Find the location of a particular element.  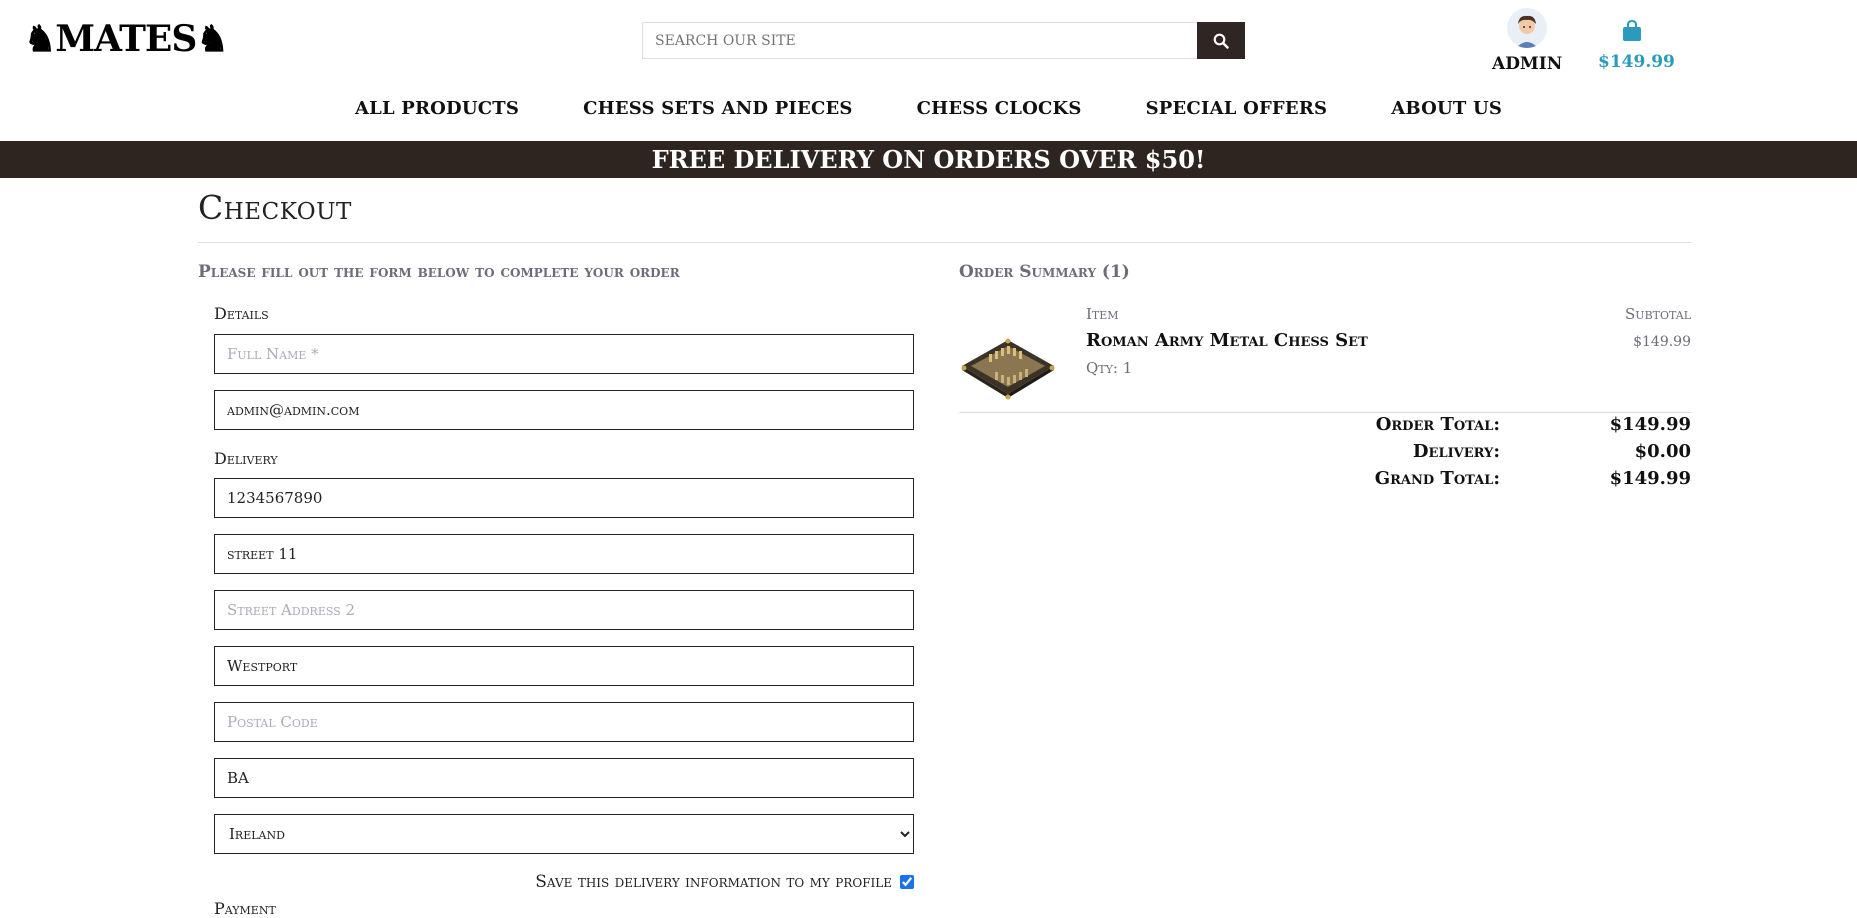

full-name-field is located at coordinates (564, 354).